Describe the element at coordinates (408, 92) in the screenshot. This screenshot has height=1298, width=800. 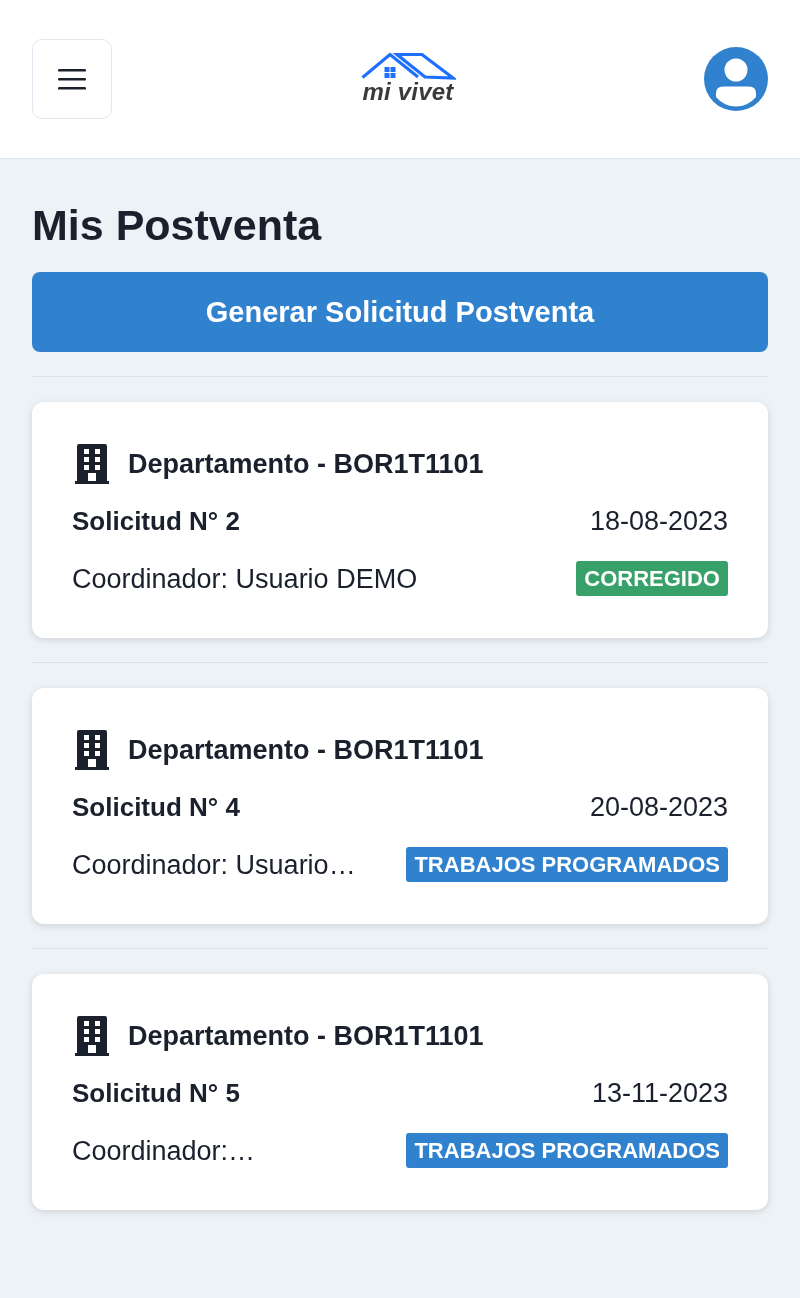
I see `logo-text: mi vivet` at that location.